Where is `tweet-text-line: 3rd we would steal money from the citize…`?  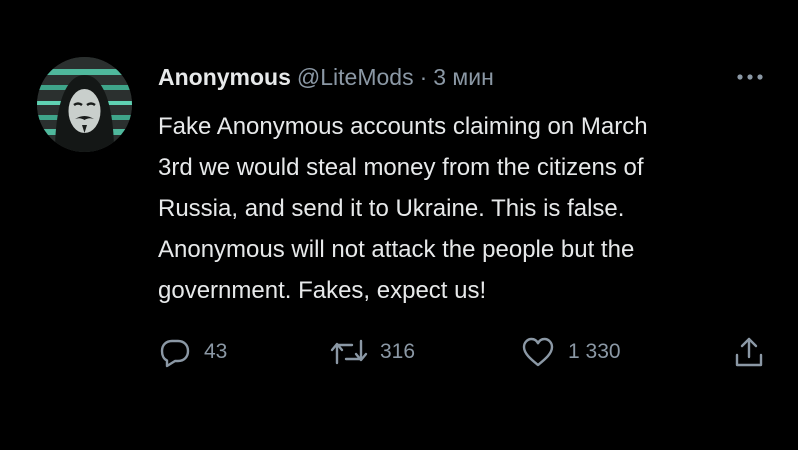 tweet-text-line: 3rd we would steal money from the citize… is located at coordinates (401, 167).